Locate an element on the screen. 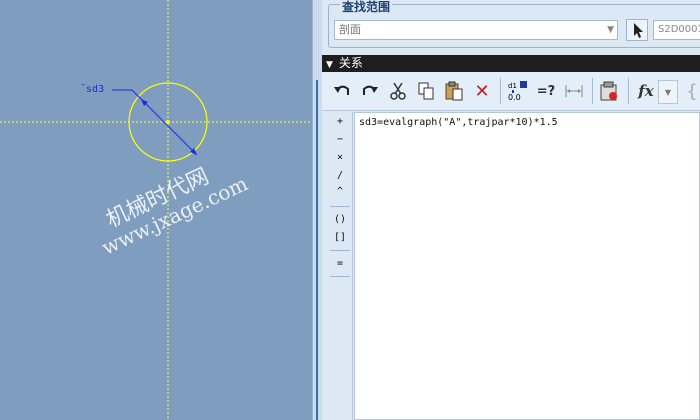  relation-expression: sd3=evalgraph("A",trajpar*10)*1.5 is located at coordinates (458, 122).